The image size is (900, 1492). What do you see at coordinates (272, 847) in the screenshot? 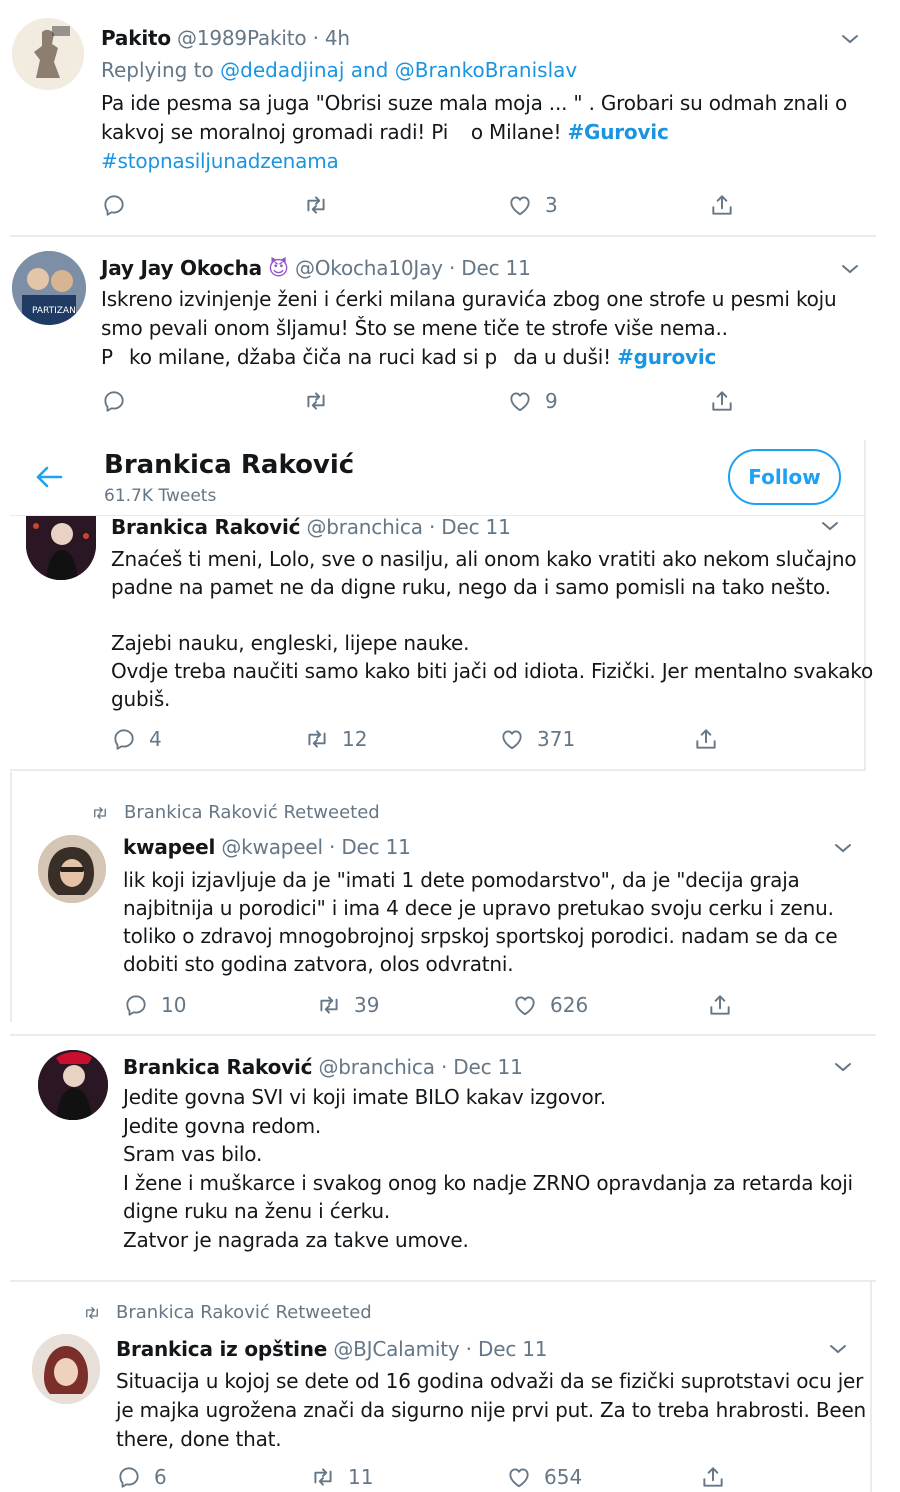
I see `author-handle: @kwapeel` at bounding box center [272, 847].